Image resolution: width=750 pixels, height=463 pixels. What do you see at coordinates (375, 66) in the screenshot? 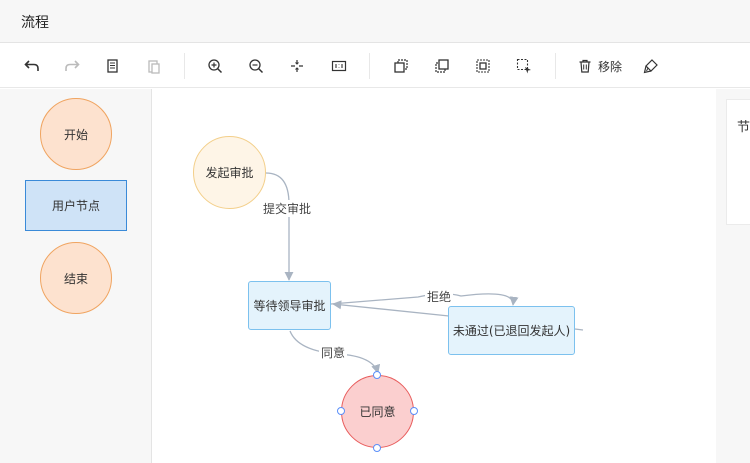
I see `toolbar: 移除` at bounding box center [375, 66].